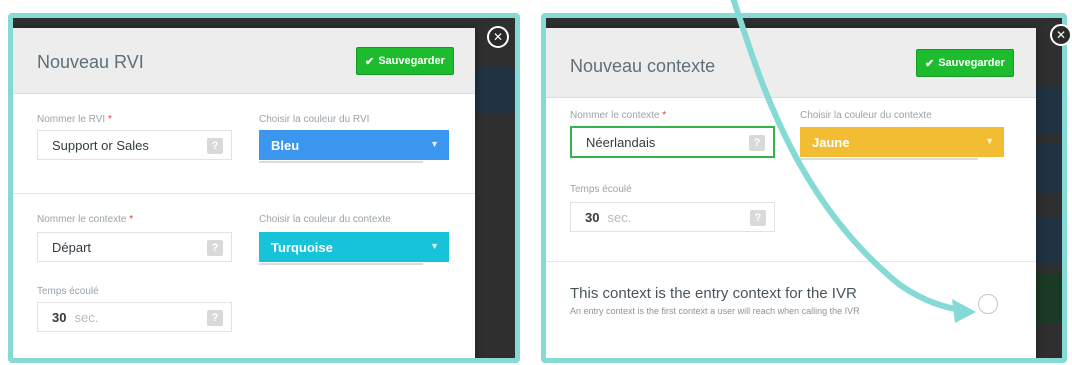 The height and width of the screenshot is (365, 1072). Describe the element at coordinates (672, 142) in the screenshot. I see `context-name-input: Néerlandais ?` at that location.